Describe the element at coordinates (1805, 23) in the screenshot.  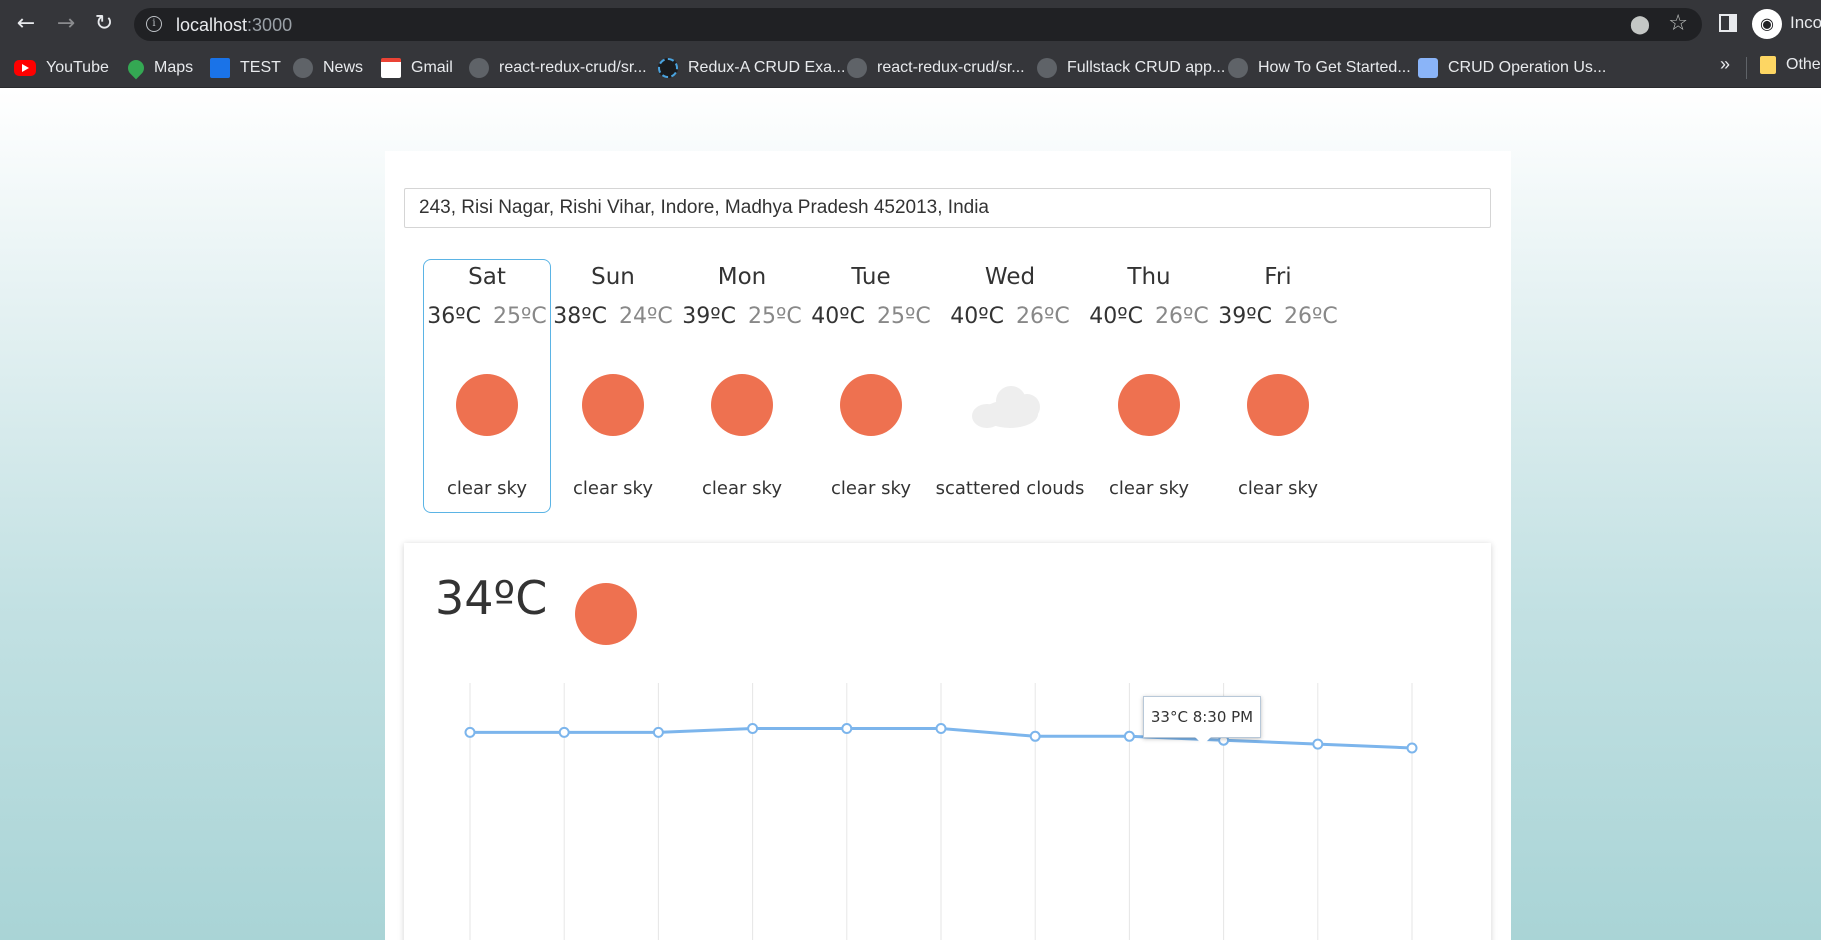
I see `profile-label: Incognito` at that location.